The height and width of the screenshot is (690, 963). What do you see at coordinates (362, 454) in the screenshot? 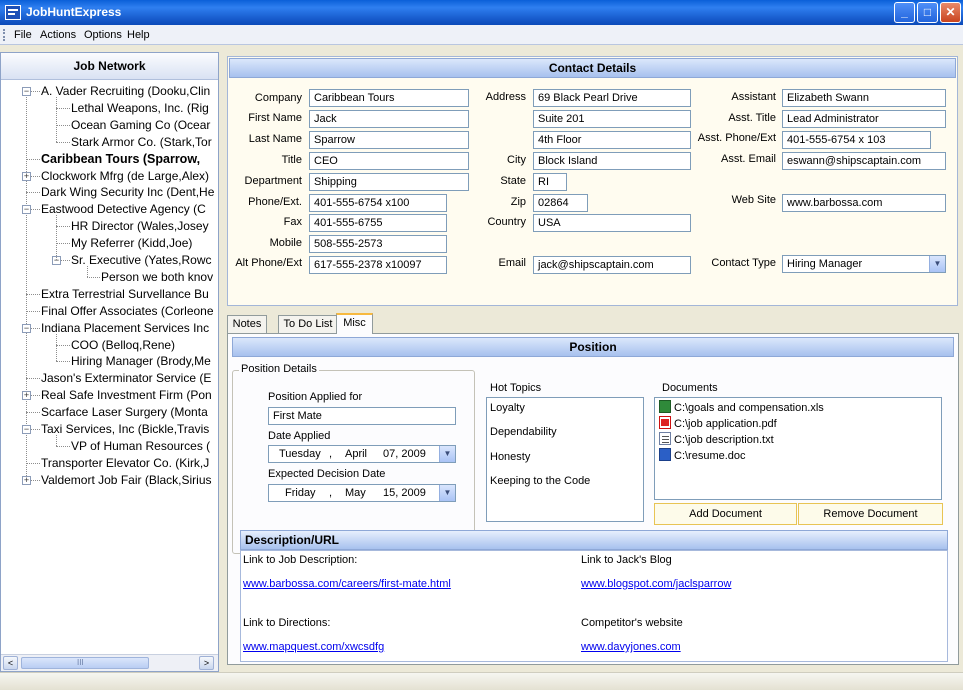
I see `date-applied-picker: Tuesday , April 07, 2009 ▼` at bounding box center [362, 454].